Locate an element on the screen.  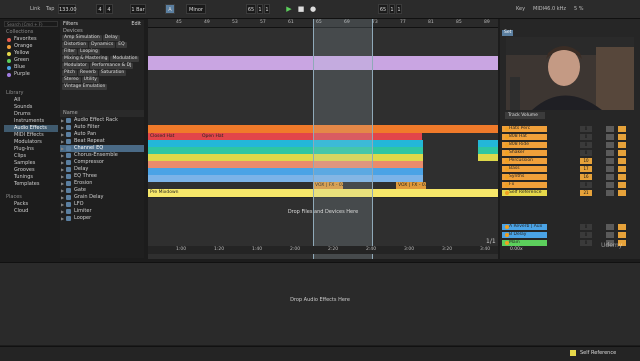
loop-start: 65 is located at coordinates (383, 9).